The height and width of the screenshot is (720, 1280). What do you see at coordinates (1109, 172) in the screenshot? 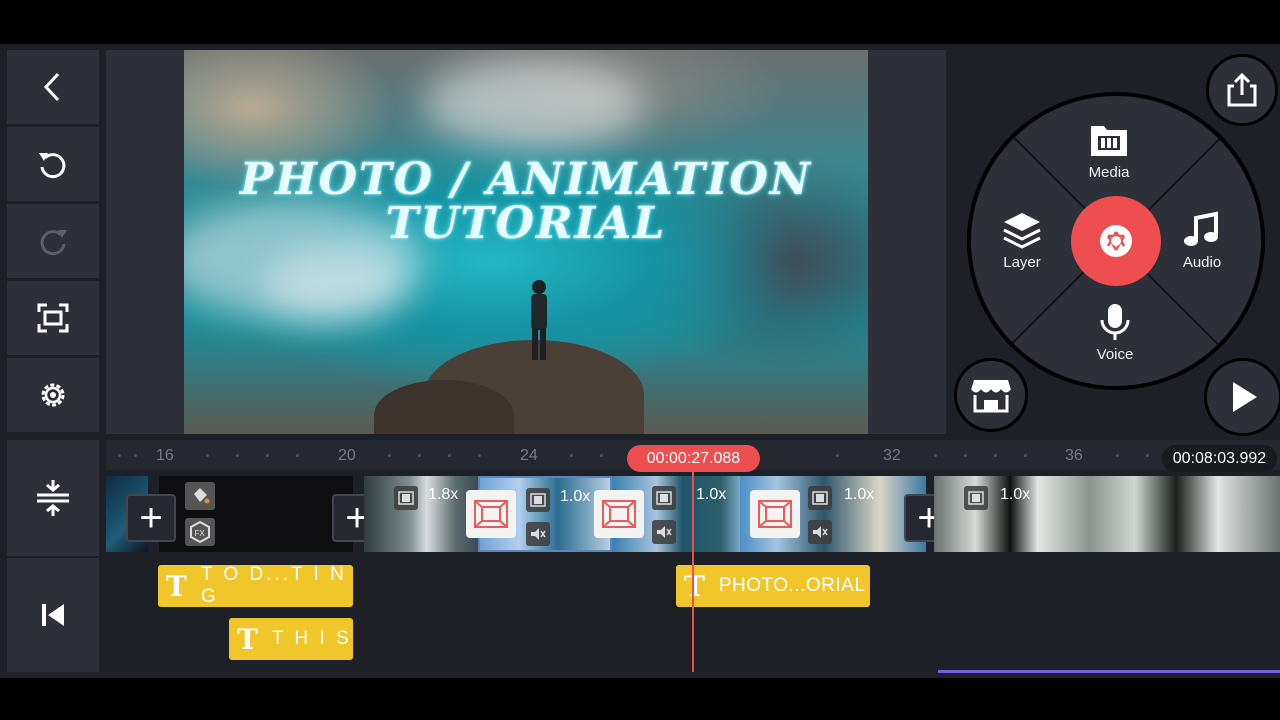
I see `media-label: Media` at bounding box center [1109, 172].